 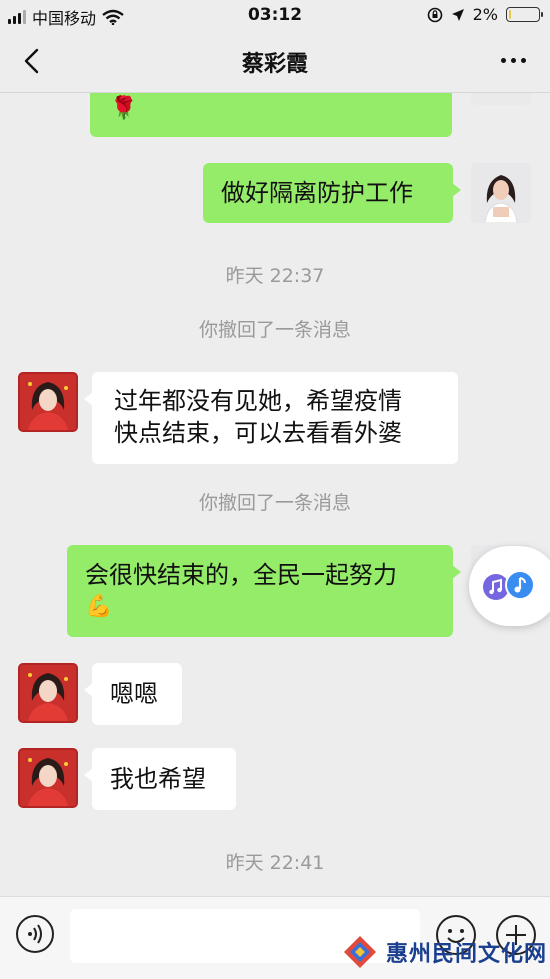 What do you see at coordinates (275, 276) in the screenshot?
I see `timestamp: 昨天 22:37` at bounding box center [275, 276].